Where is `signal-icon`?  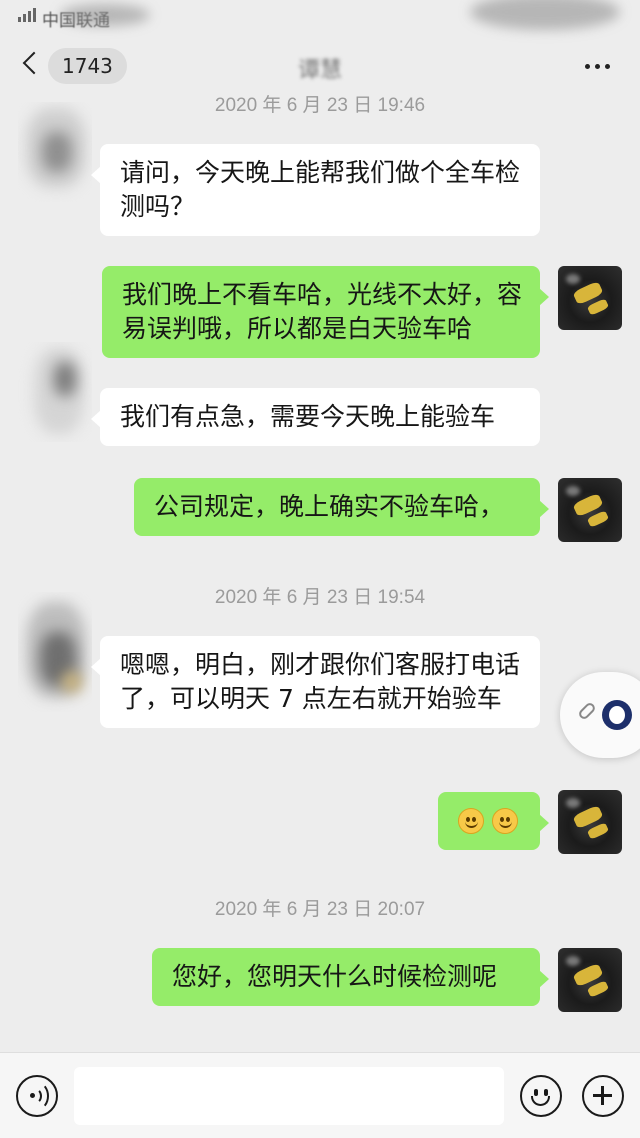
signal-icon is located at coordinates (27, 15).